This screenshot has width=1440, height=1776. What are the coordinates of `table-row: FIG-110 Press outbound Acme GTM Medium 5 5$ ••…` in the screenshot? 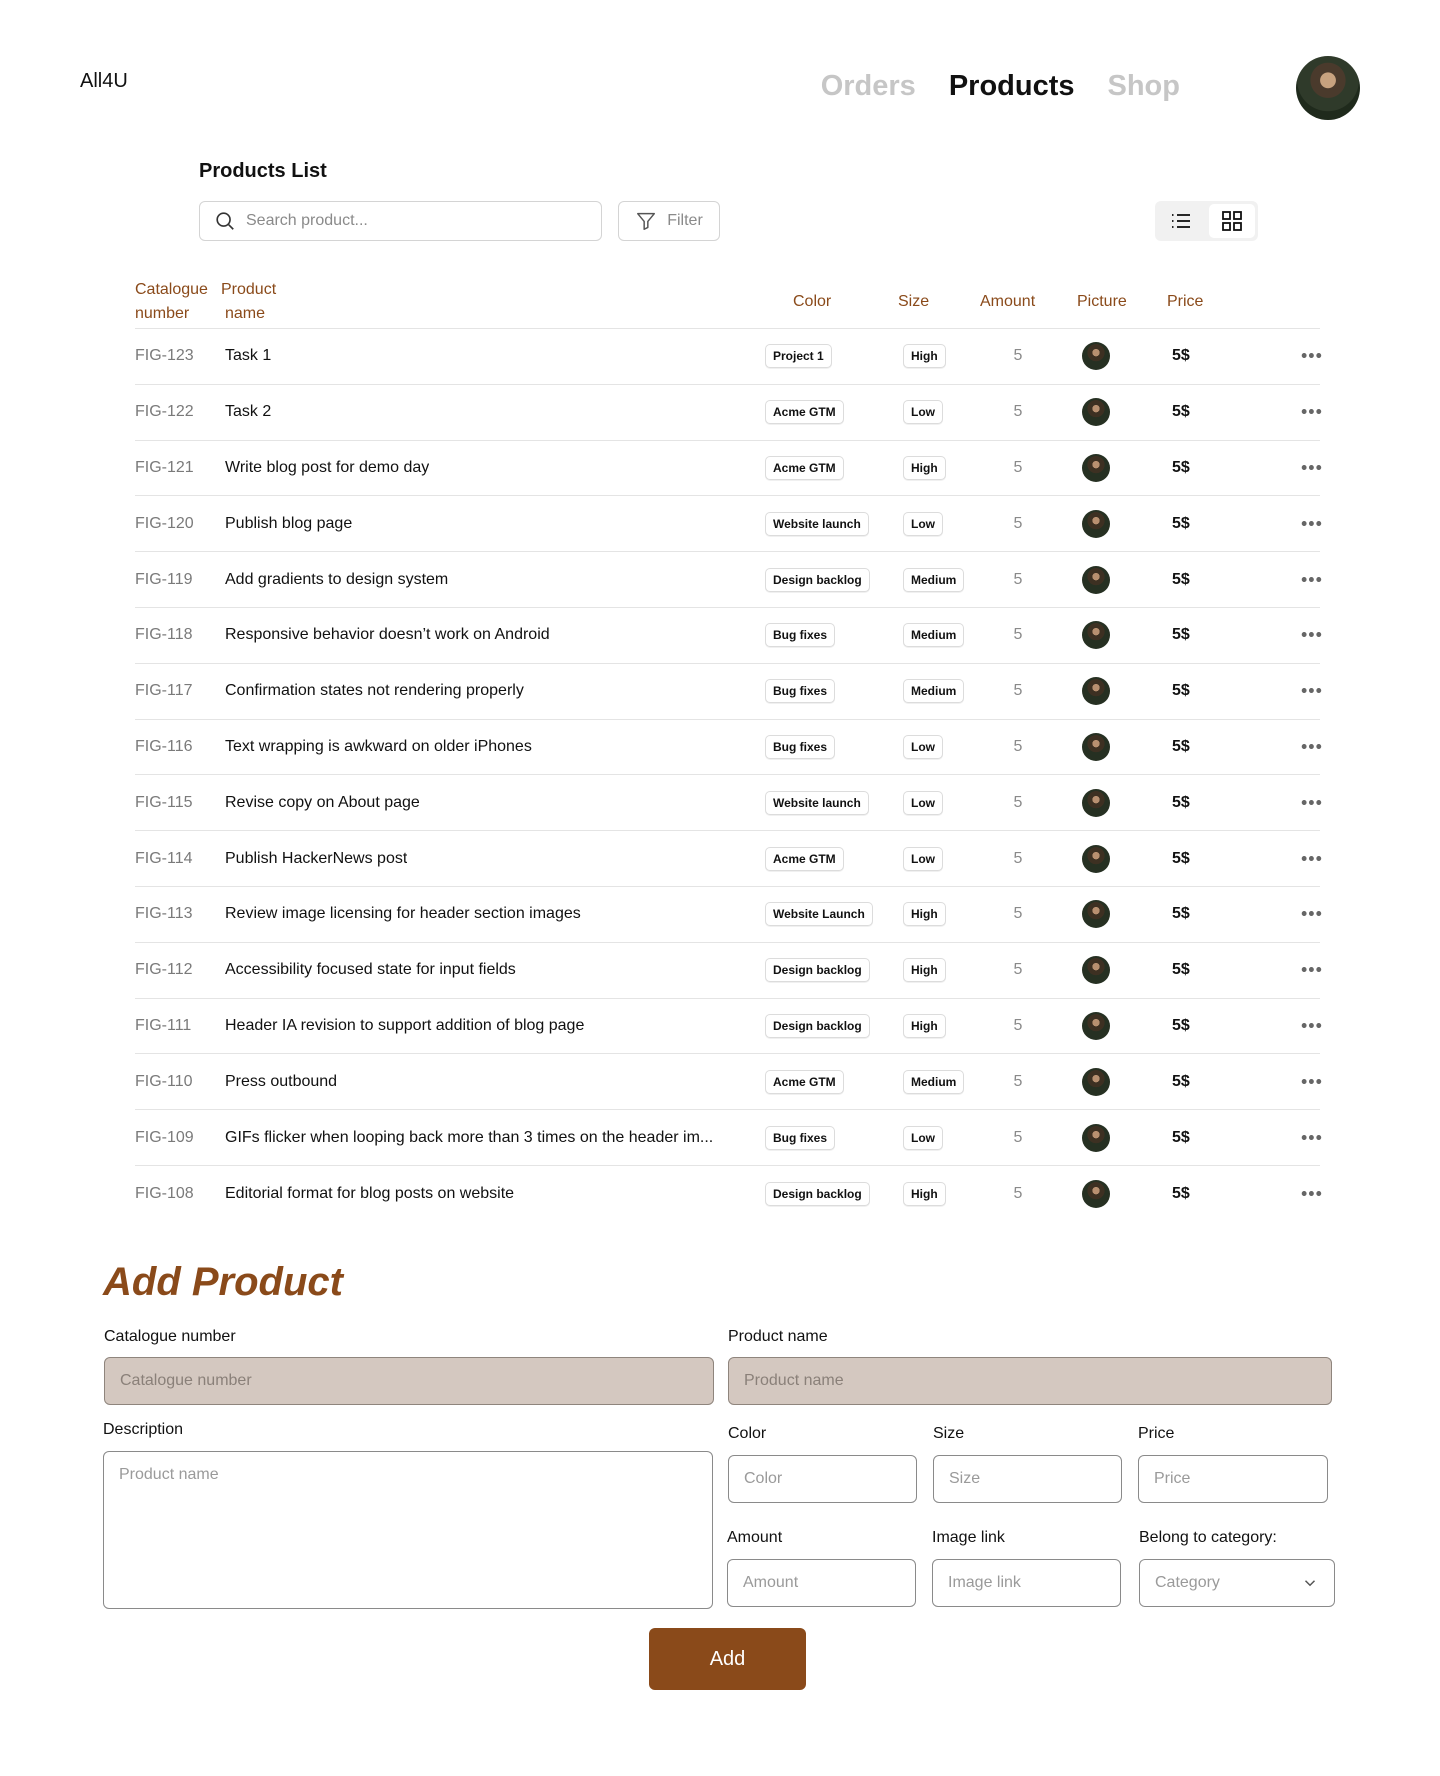 It's located at (729, 1082).